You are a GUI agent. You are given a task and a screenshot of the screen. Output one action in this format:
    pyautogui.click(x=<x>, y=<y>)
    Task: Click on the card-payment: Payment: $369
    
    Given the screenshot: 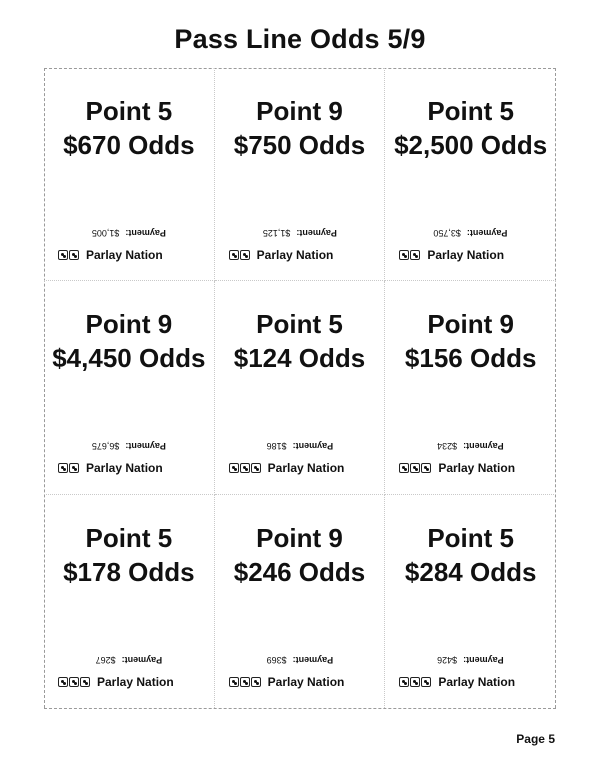 What is the action you would take?
    pyautogui.click(x=300, y=660)
    